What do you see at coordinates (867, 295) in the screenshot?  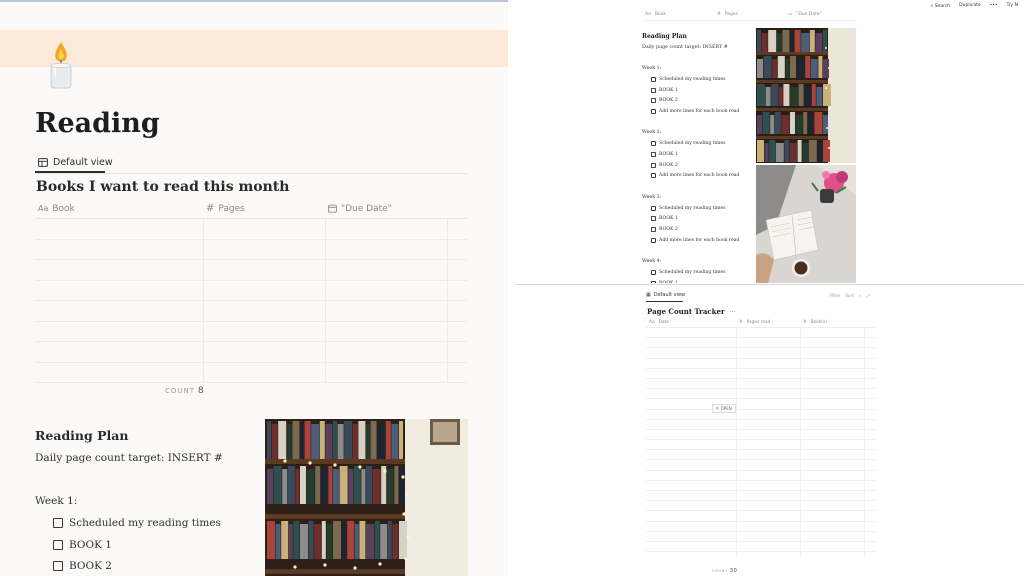 I see `expand-icon: ⤢` at bounding box center [867, 295].